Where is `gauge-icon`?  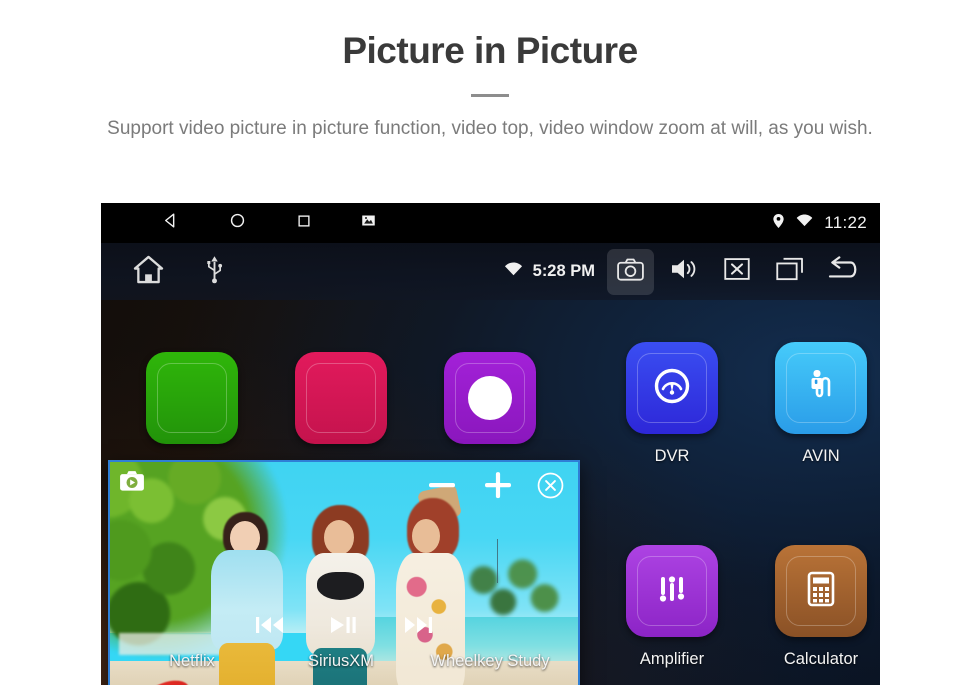 gauge-icon is located at coordinates (672, 388).